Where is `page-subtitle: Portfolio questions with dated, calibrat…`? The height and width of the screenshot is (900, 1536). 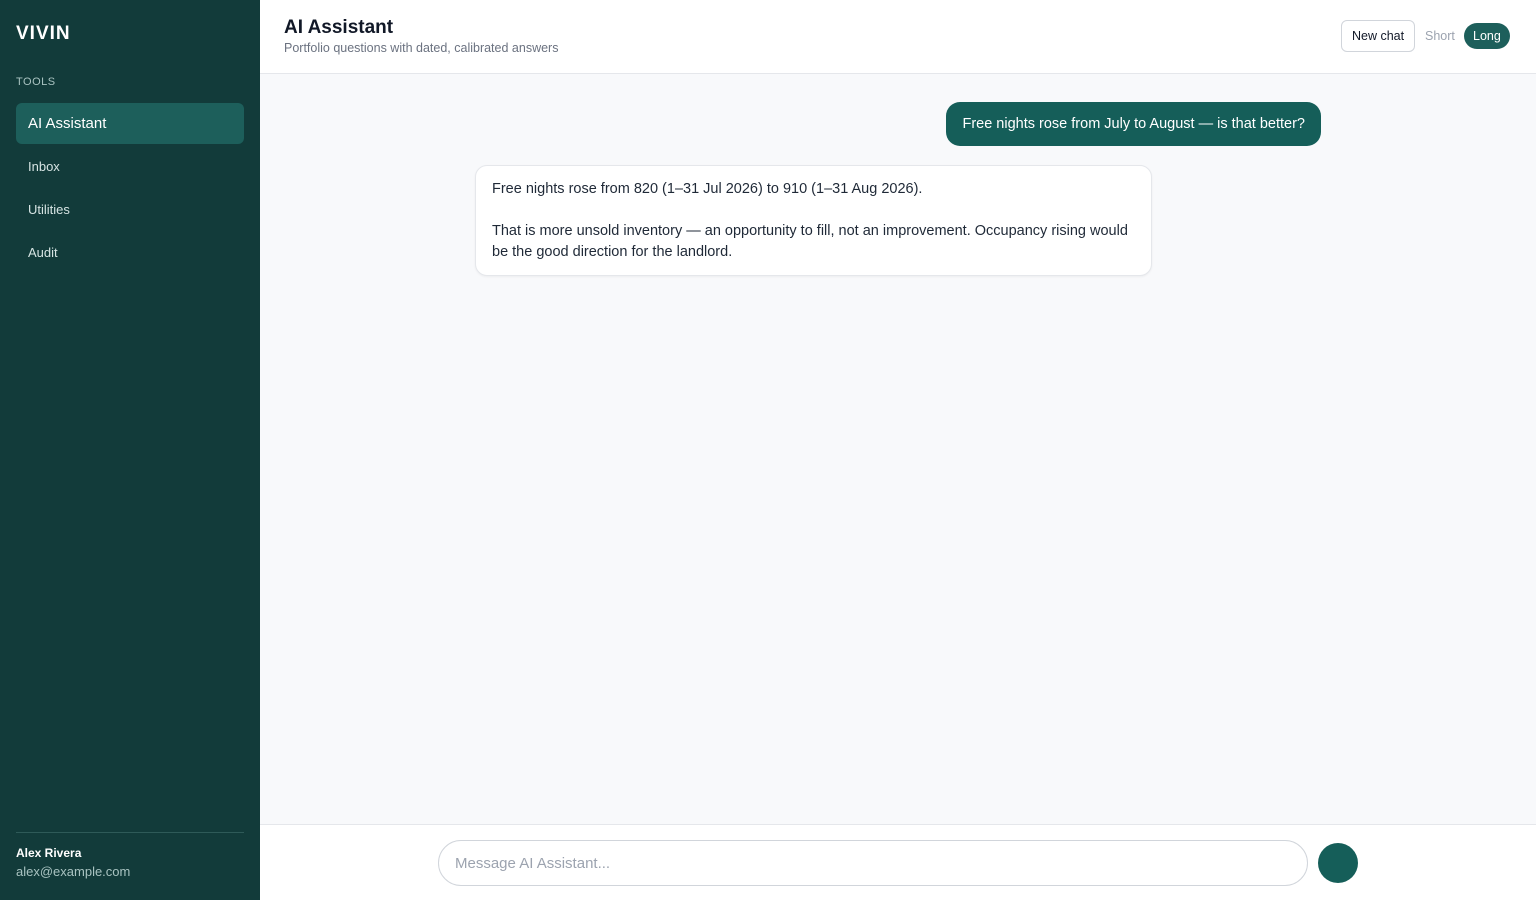
page-subtitle: Portfolio questions with dated, calibrat… is located at coordinates (421, 48).